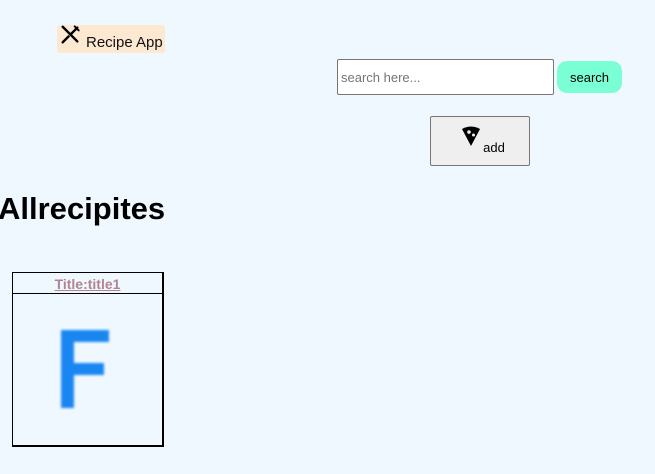  What do you see at coordinates (589, 77) in the screenshot?
I see `search-button: search` at bounding box center [589, 77].